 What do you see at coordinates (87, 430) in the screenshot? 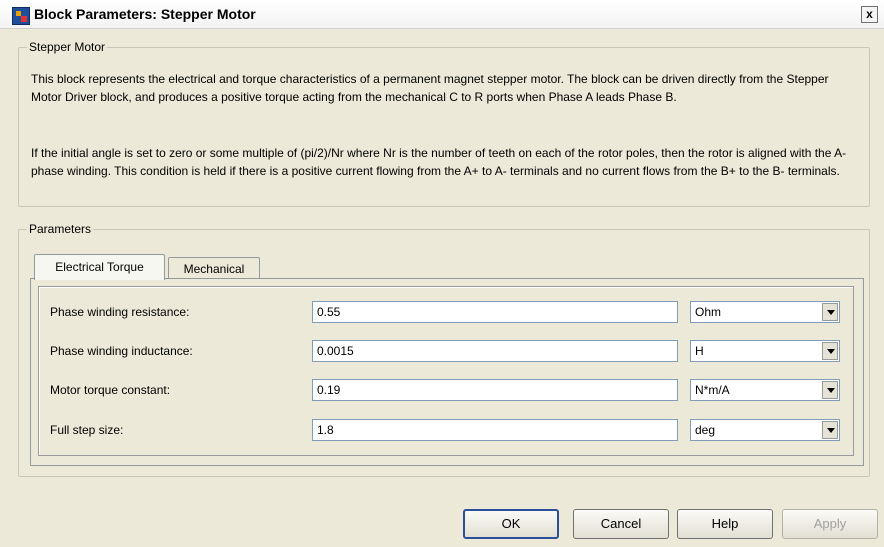
I see `full-step-size-label: Full step size:` at bounding box center [87, 430].